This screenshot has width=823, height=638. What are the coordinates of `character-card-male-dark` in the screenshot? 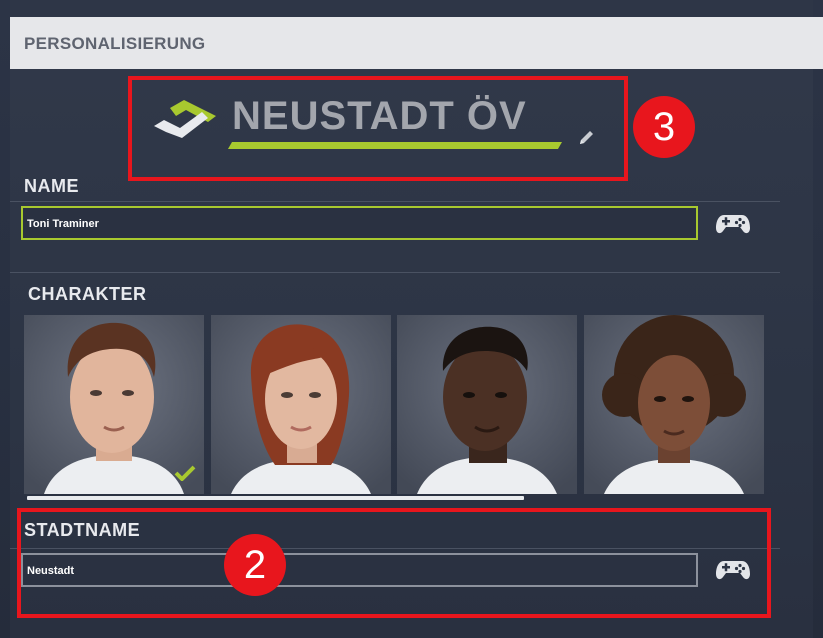 It's located at (487, 404).